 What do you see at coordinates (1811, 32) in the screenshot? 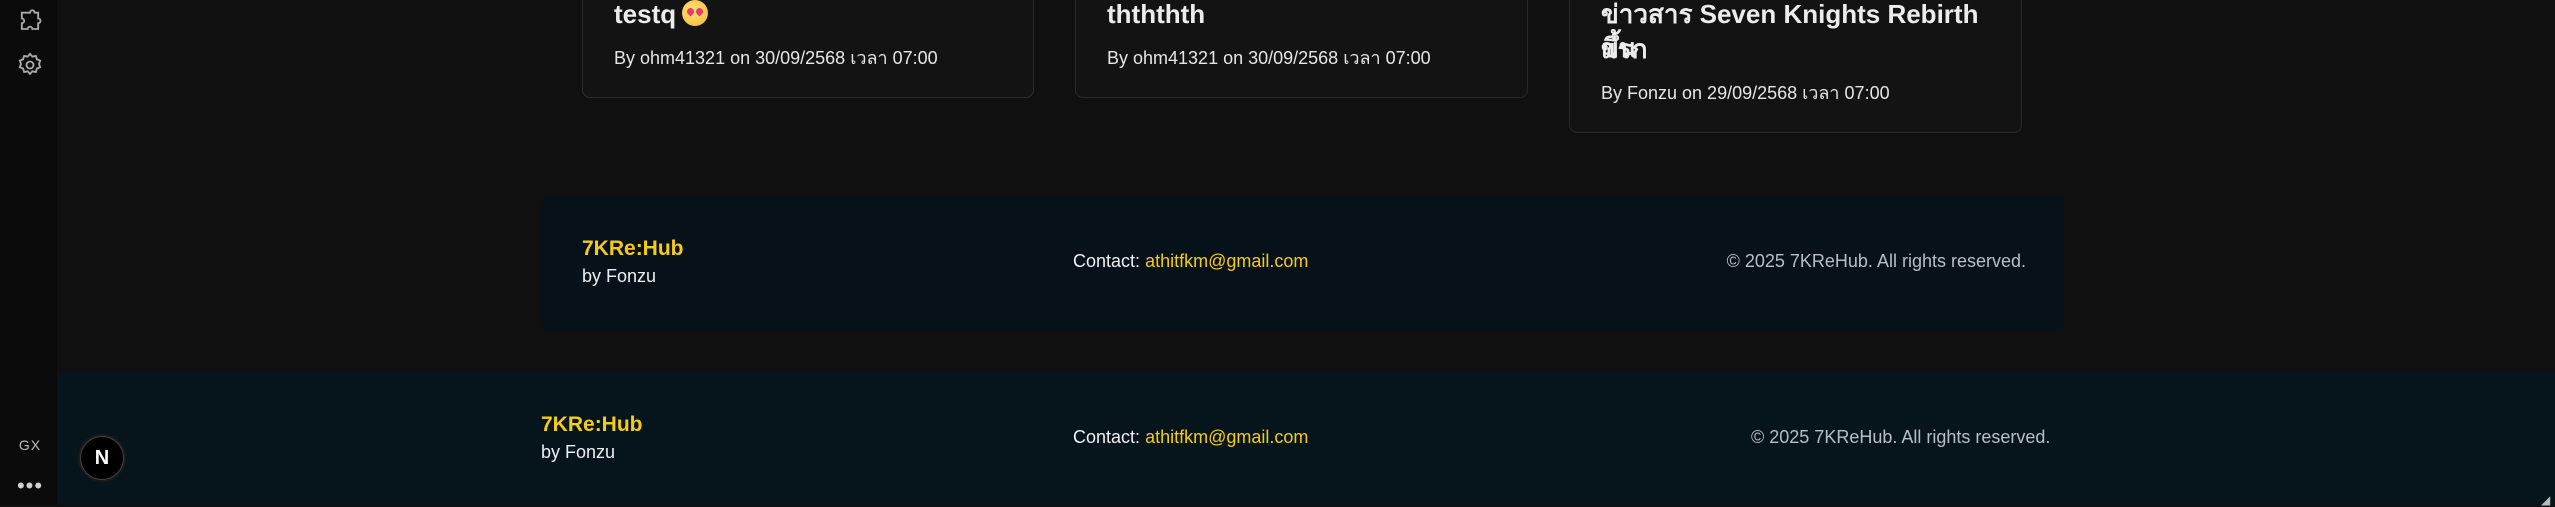
I see `news-card-title: ข่าวสาร Seven Knights Rebirth ขึ้น` at bounding box center [1811, 32].